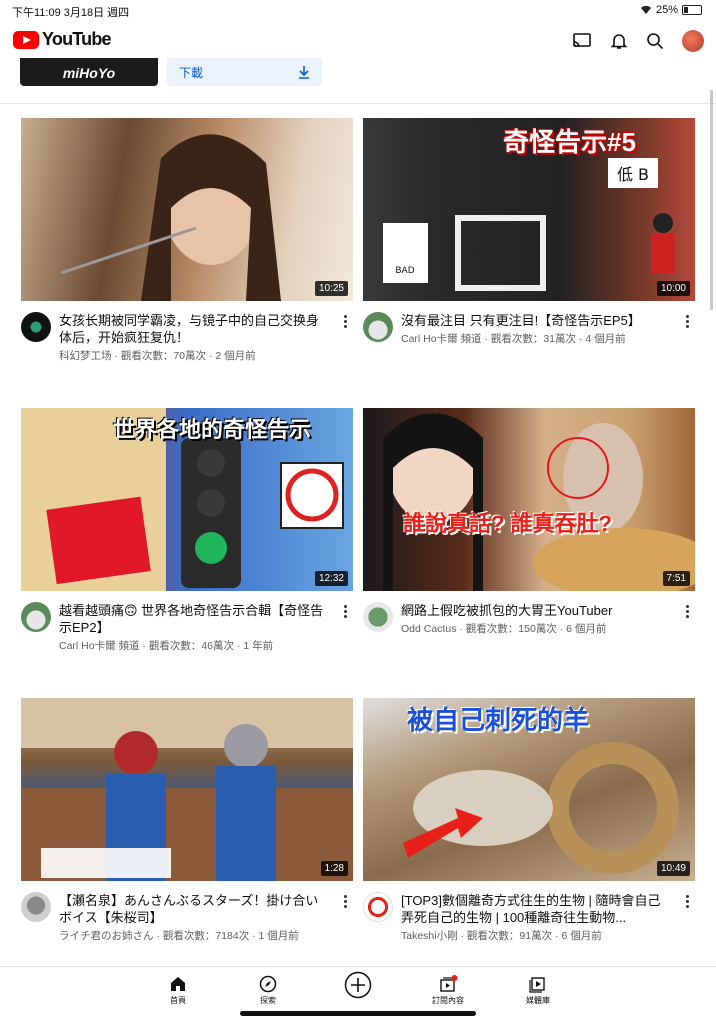 The width and height of the screenshot is (716, 1024). Describe the element at coordinates (194, 619) in the screenshot. I see `video-title: 越看越頭痛🙃 世界各地奇怪告示合輯【奇怪告示EP2】` at that location.